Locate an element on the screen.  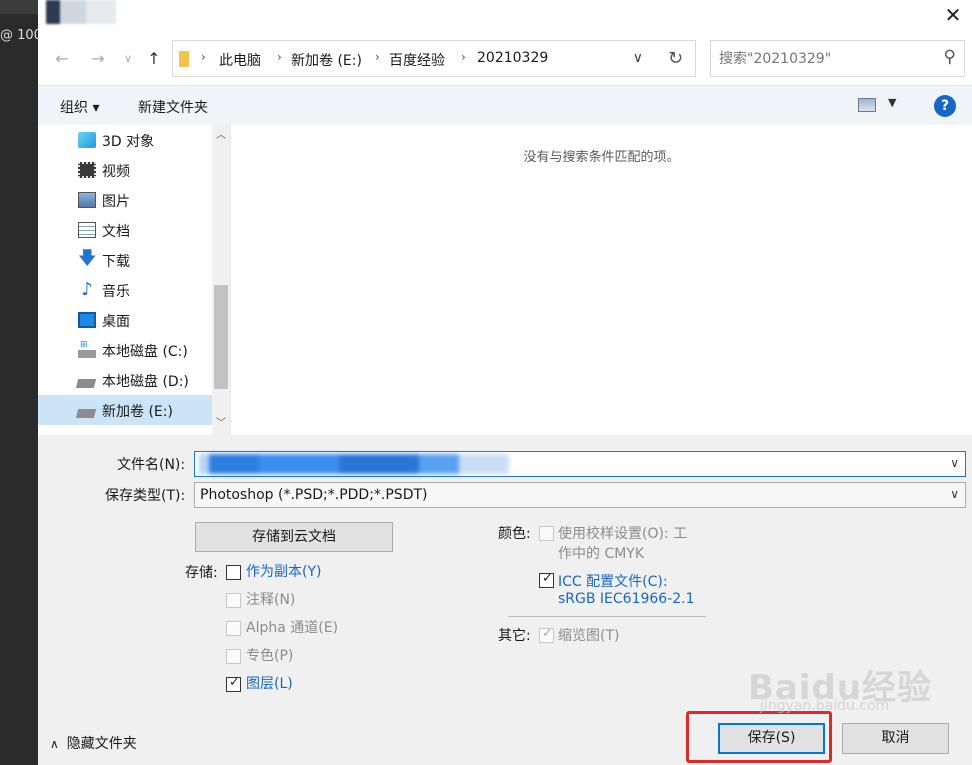
filename-input: ∨ is located at coordinates (580, 464).